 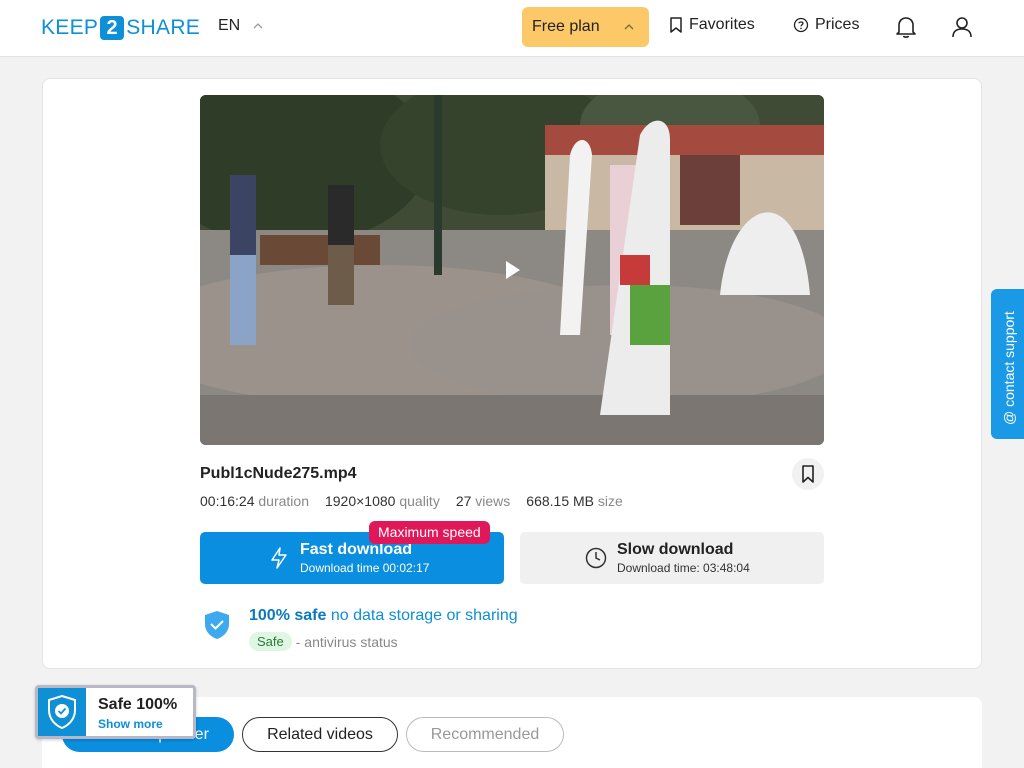 What do you see at coordinates (424, 615) in the screenshot?
I see `safety-text: no data storage or sharing` at bounding box center [424, 615].